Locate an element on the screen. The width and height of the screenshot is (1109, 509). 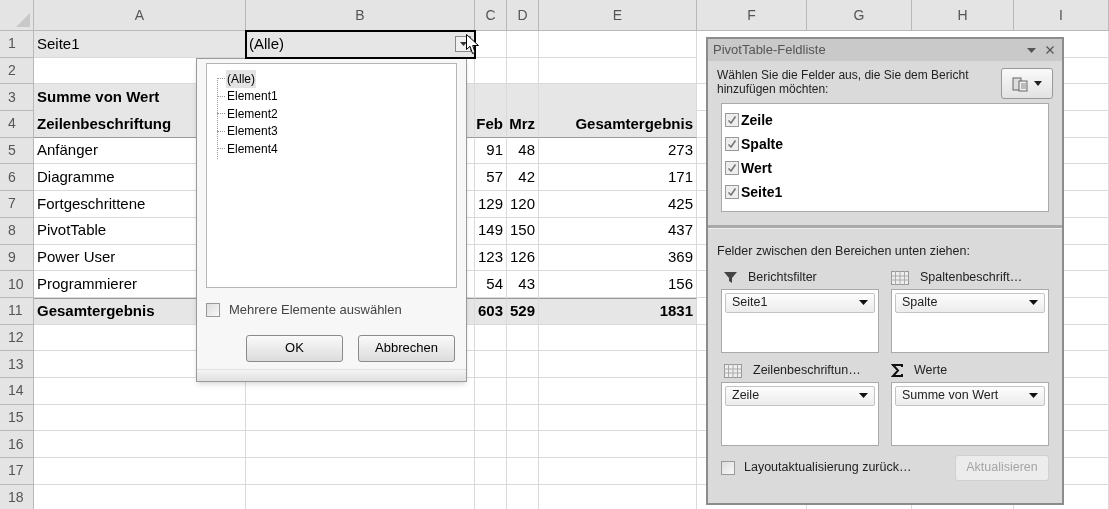
table-cell: Feb is located at coordinates (491, 124).